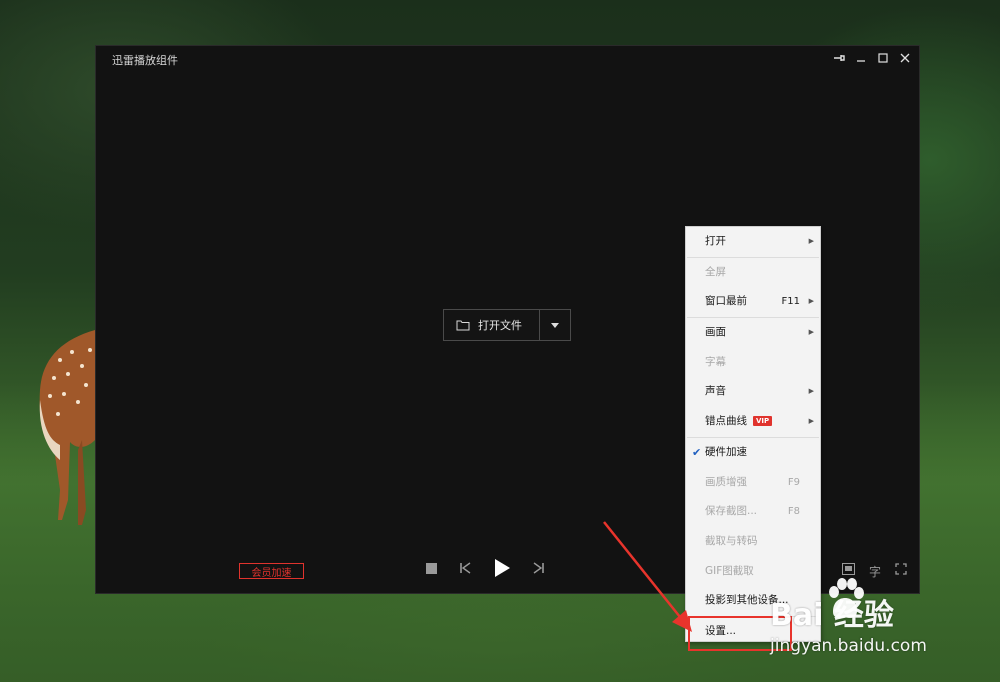 The image size is (1000, 682). Describe the element at coordinates (145, 60) in the screenshot. I see `window-title: 迅雷播放组件` at that location.